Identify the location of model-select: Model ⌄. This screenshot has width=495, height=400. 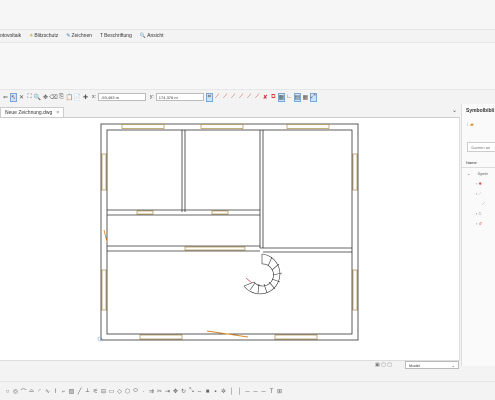
(432, 365).